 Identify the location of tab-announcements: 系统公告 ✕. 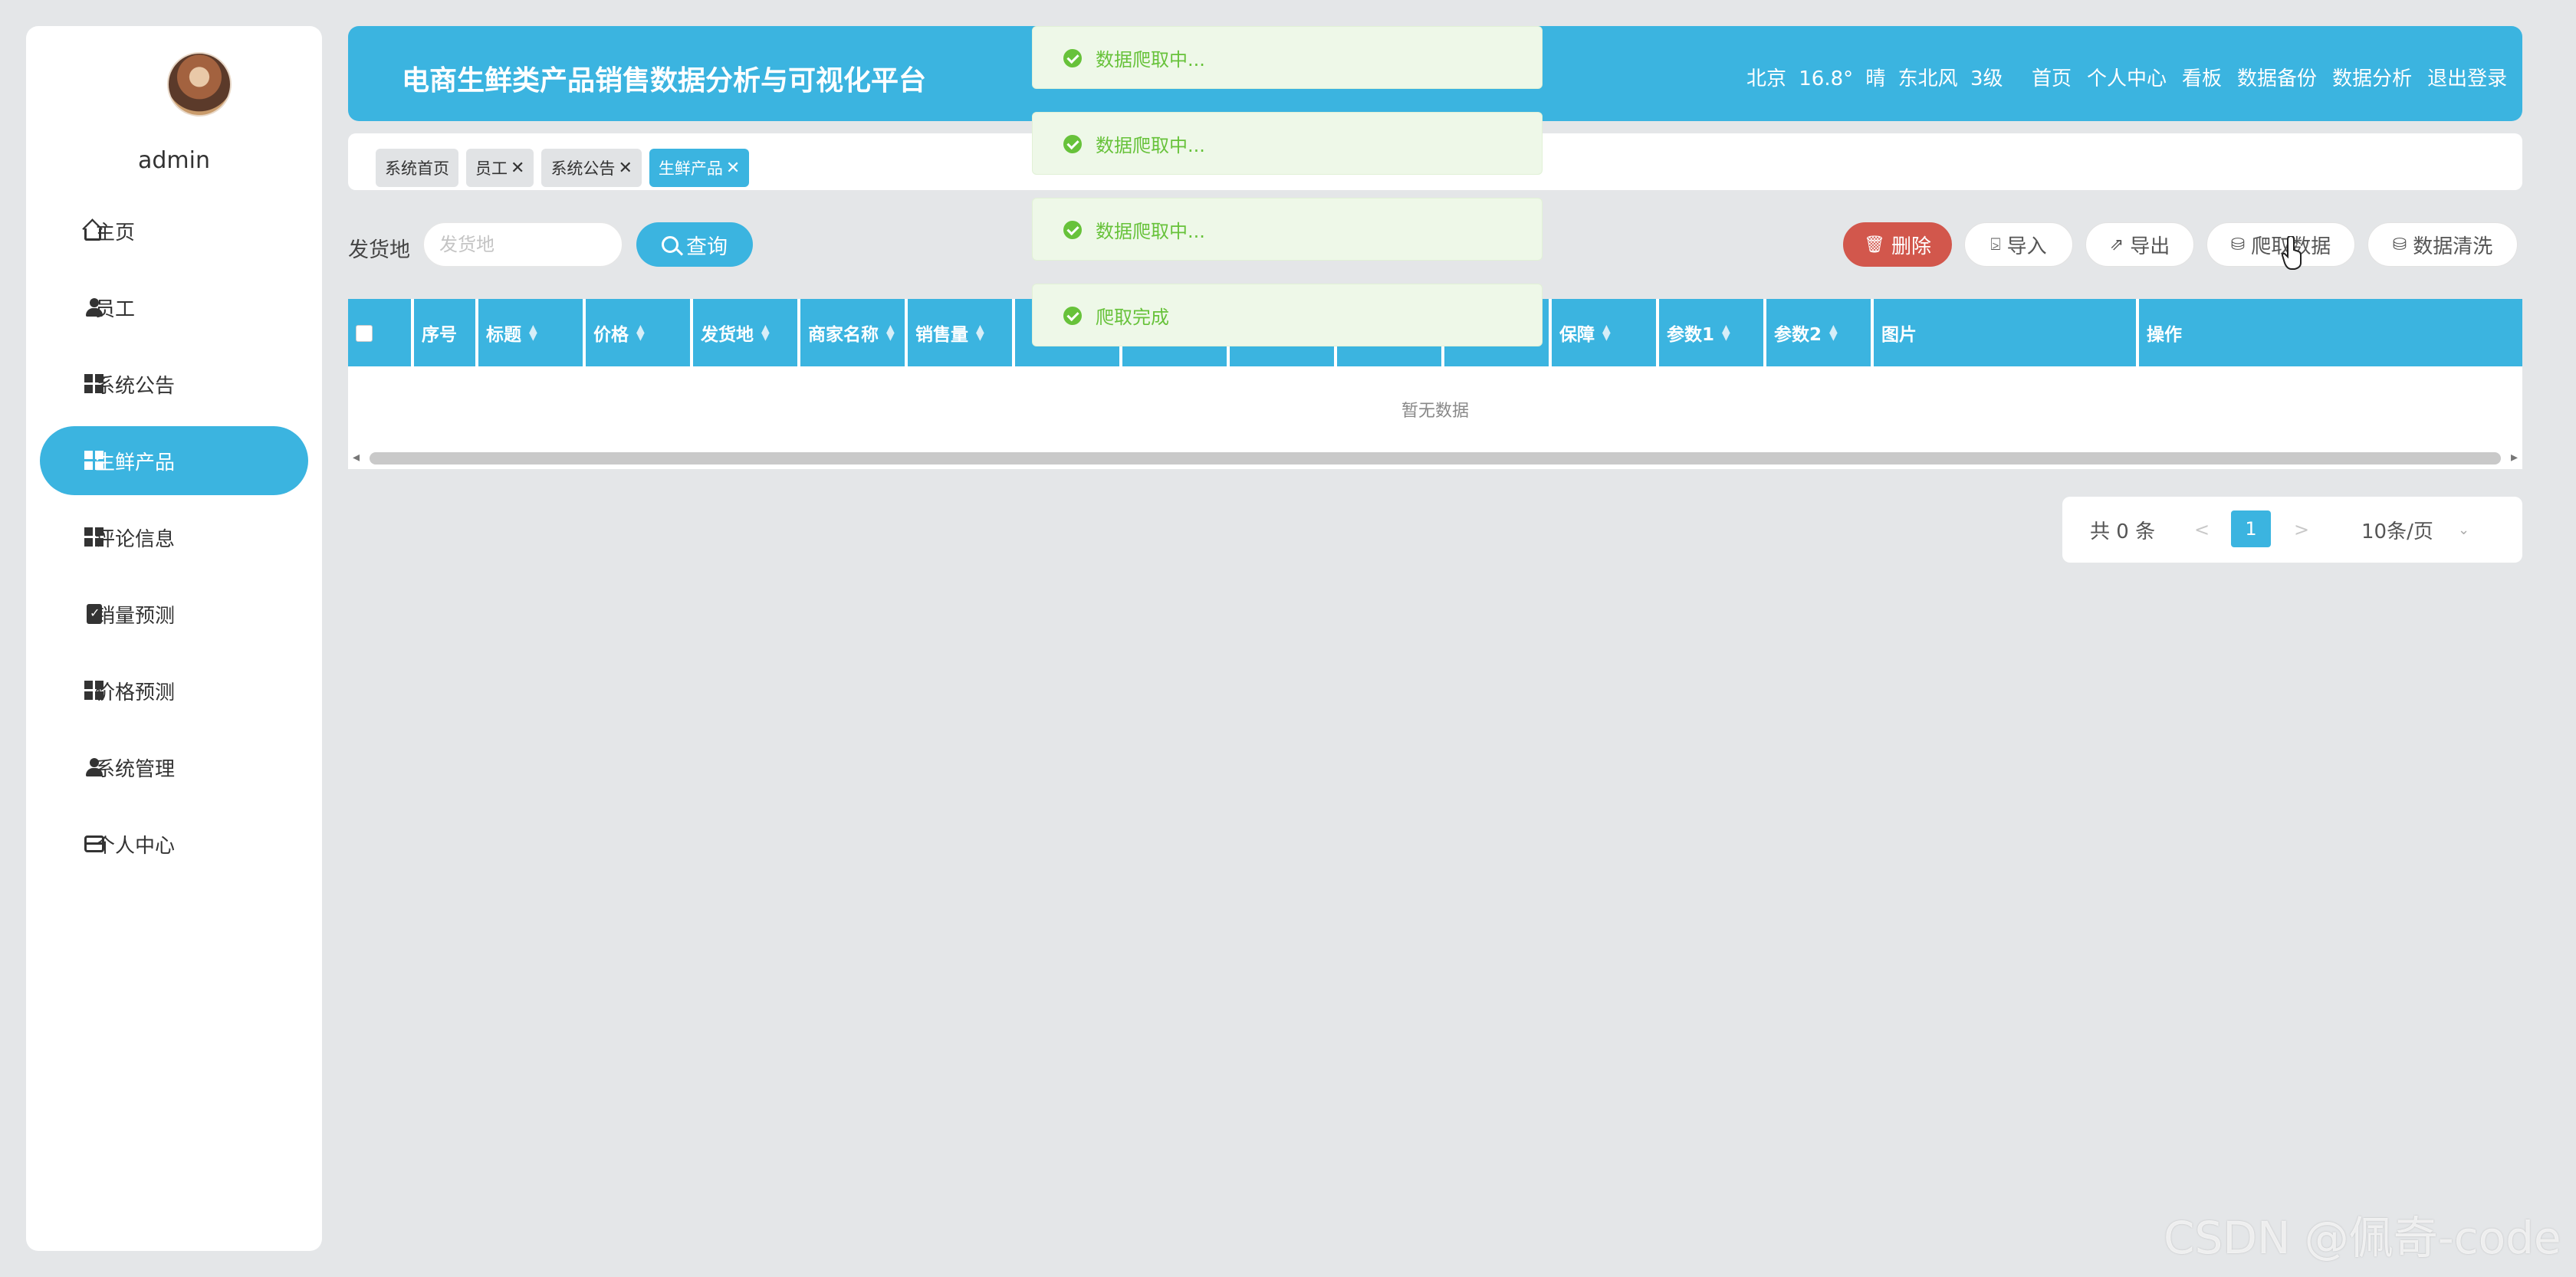
(591, 168).